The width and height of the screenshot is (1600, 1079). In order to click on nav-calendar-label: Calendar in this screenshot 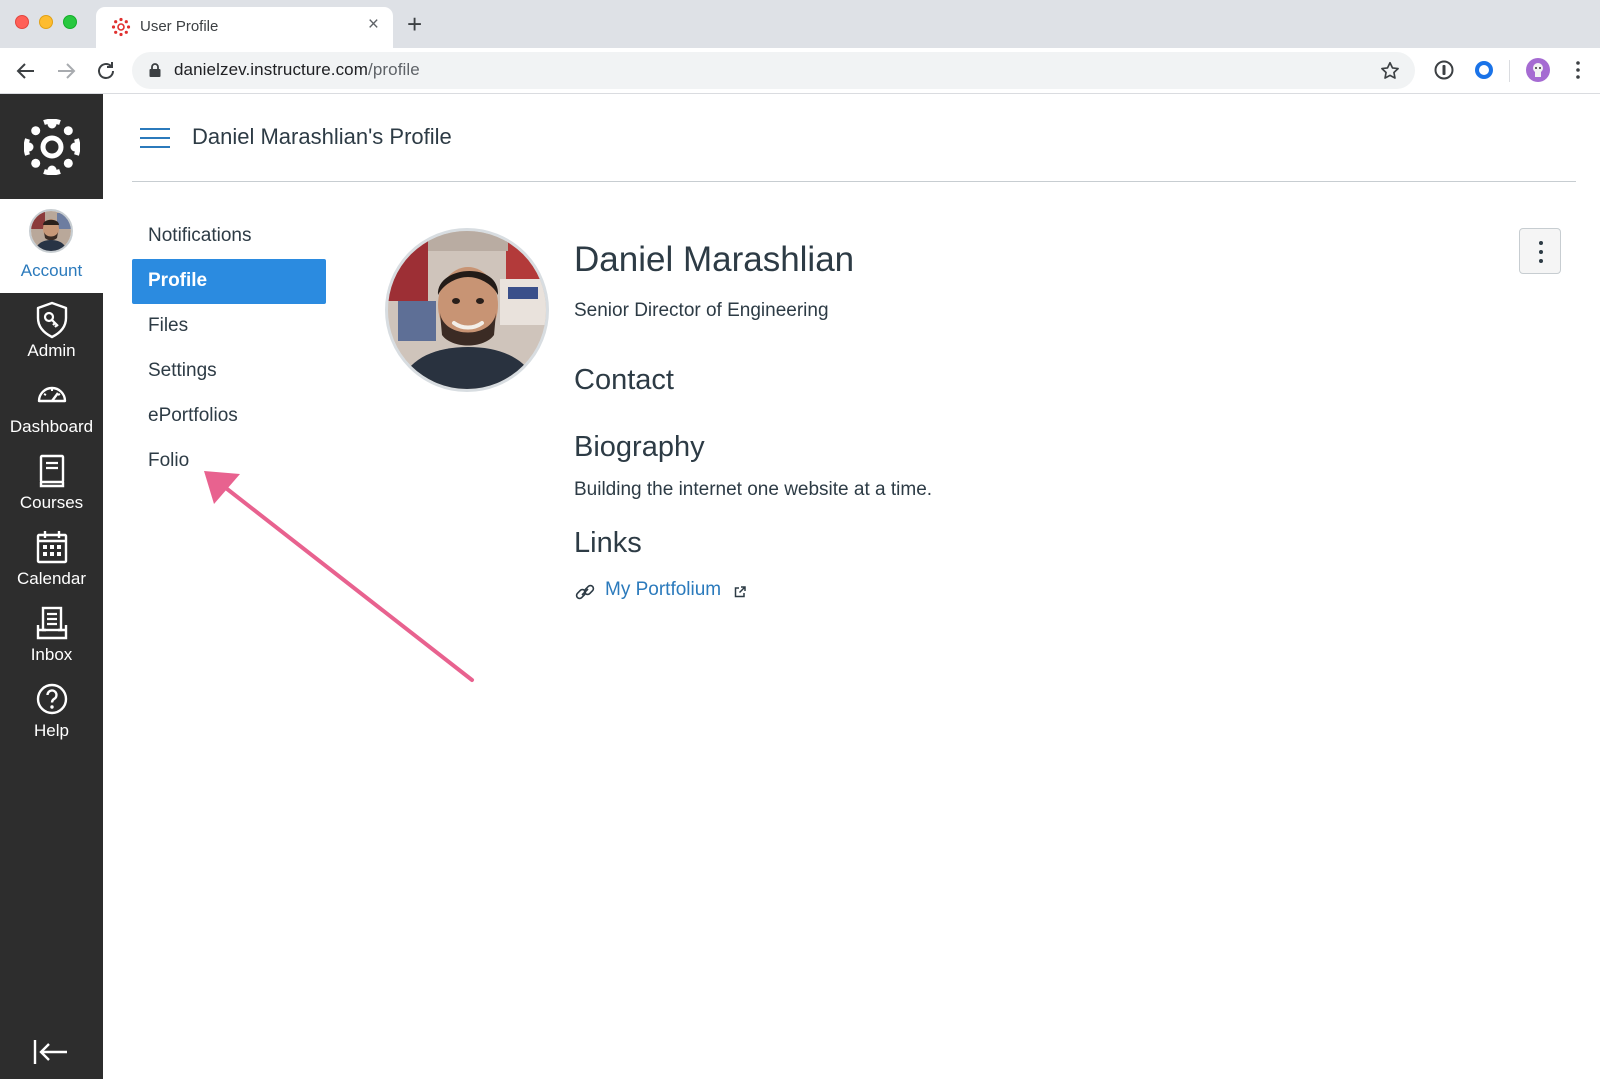, I will do `click(51, 578)`.